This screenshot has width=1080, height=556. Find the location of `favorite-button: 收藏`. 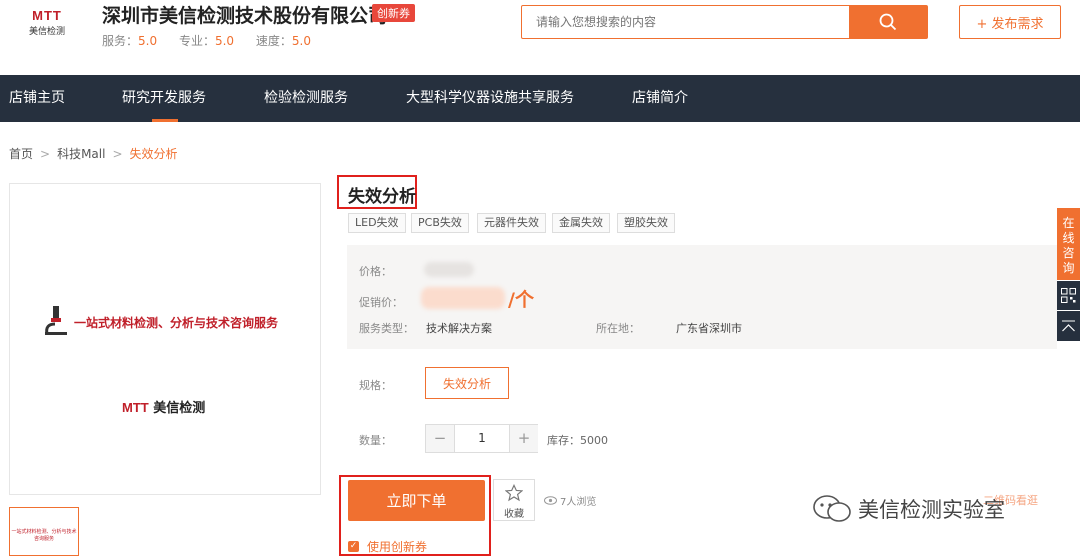

favorite-button: 收藏 is located at coordinates (514, 500).